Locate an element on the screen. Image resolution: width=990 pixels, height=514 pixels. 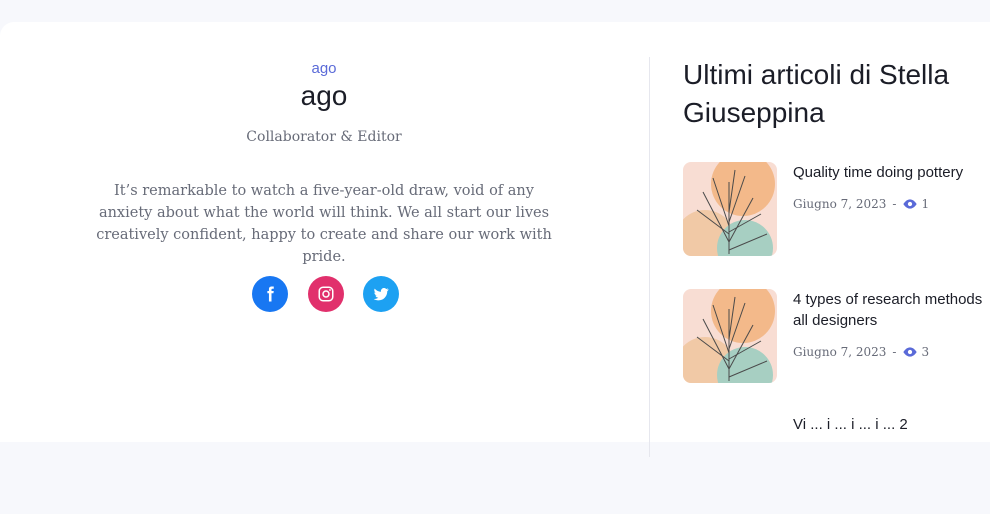
facebook-button is located at coordinates (270, 294).